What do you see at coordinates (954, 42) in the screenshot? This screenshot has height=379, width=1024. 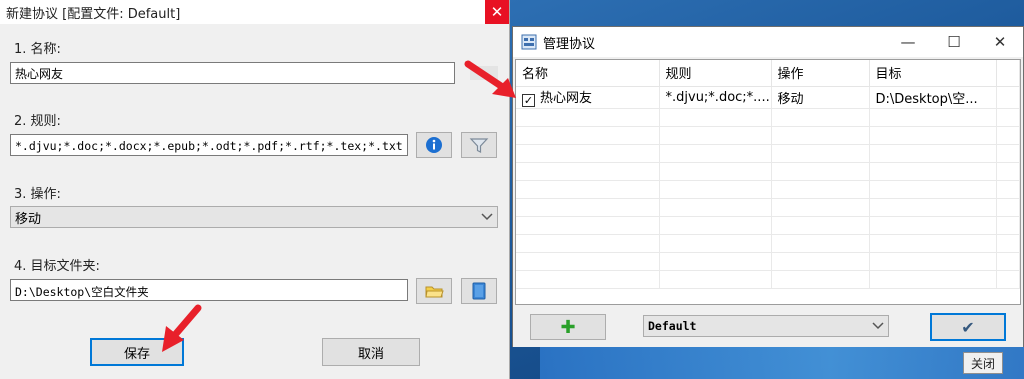 I see `maximize-icon: ☐` at bounding box center [954, 42].